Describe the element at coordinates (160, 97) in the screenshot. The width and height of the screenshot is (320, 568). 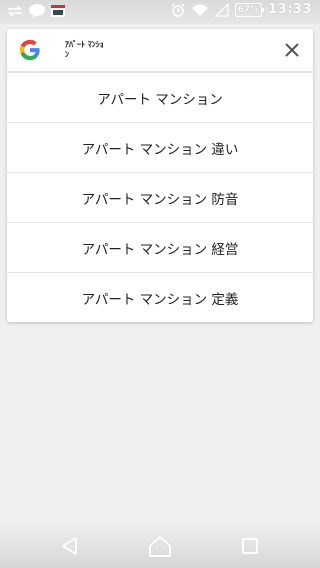
I see `suggestion-item: アパート マンション` at that location.